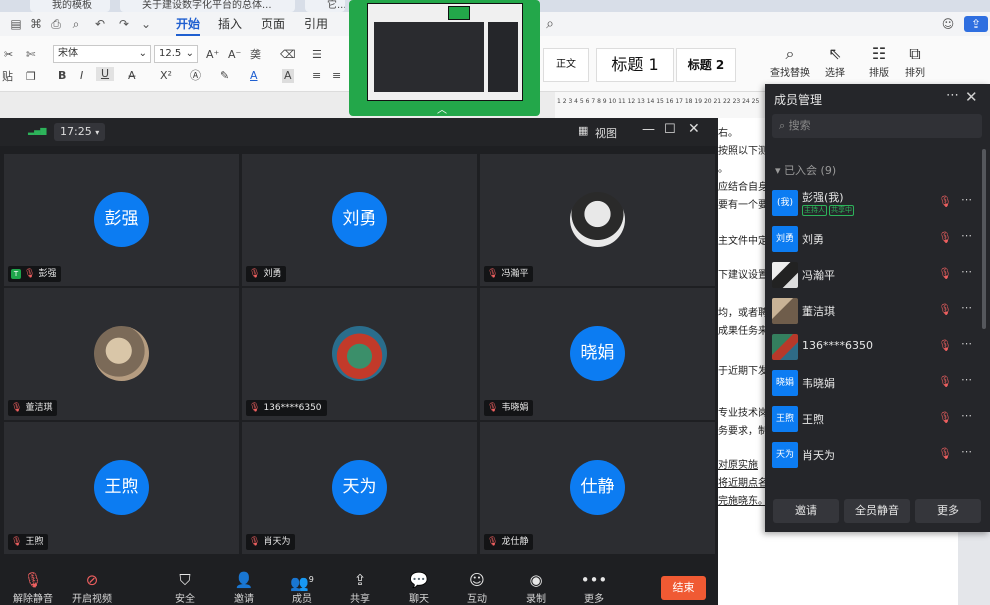 This screenshot has height=605, width=990. What do you see at coordinates (835, 61) in the screenshot?
I see `select-button: ⇖ 选择` at bounding box center [835, 61].